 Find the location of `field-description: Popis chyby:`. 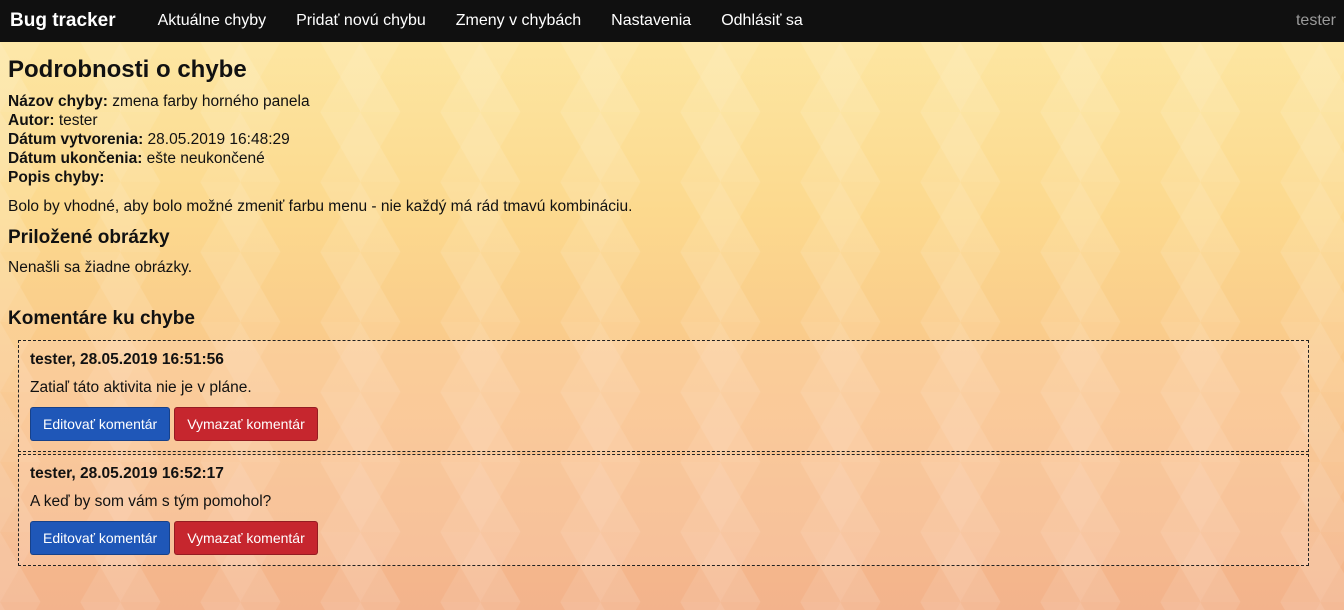

field-description: Popis chyby: is located at coordinates (676, 177).